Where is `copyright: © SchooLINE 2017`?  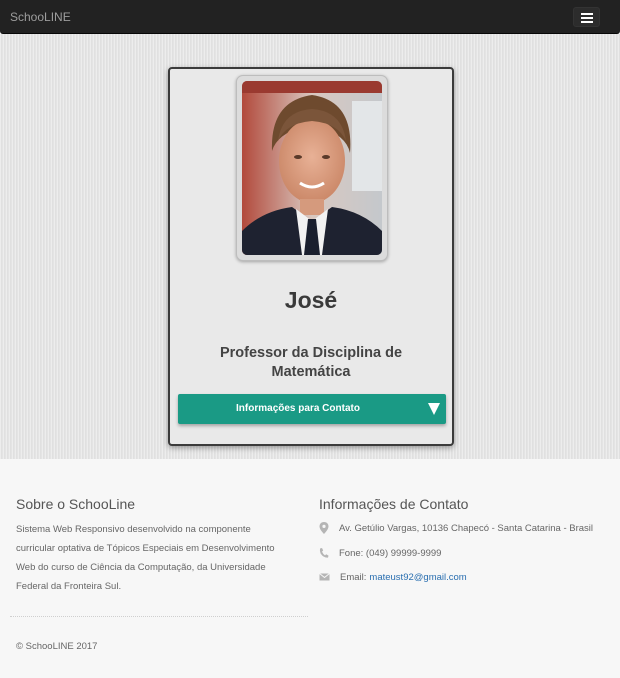 copyright: © SchooLINE 2017 is located at coordinates (57, 646).